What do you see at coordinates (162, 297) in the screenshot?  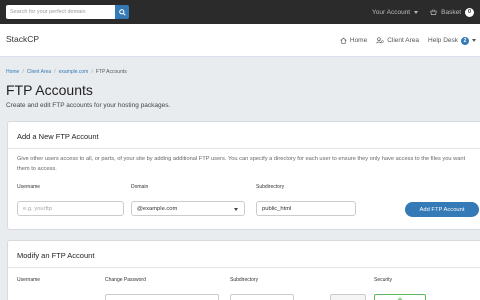 I see `change-password-input` at bounding box center [162, 297].